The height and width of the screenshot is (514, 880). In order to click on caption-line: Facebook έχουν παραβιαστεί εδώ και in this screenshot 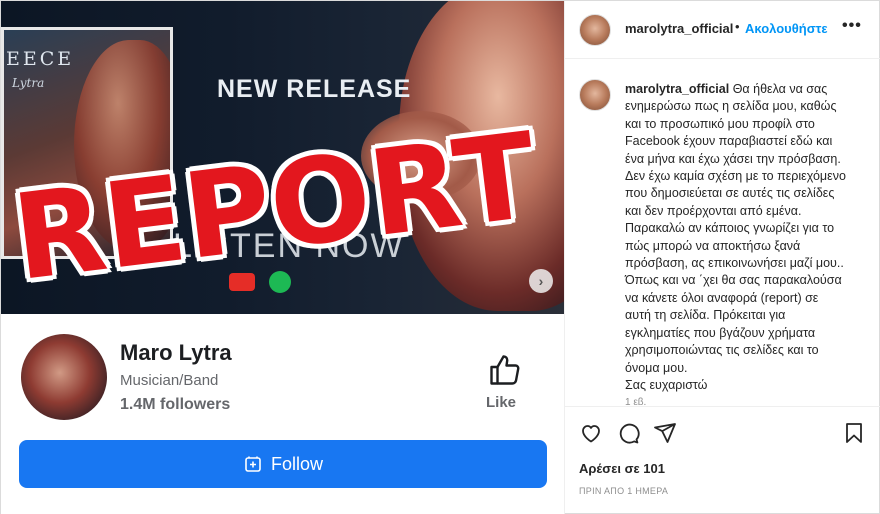, I will do `click(729, 141)`.